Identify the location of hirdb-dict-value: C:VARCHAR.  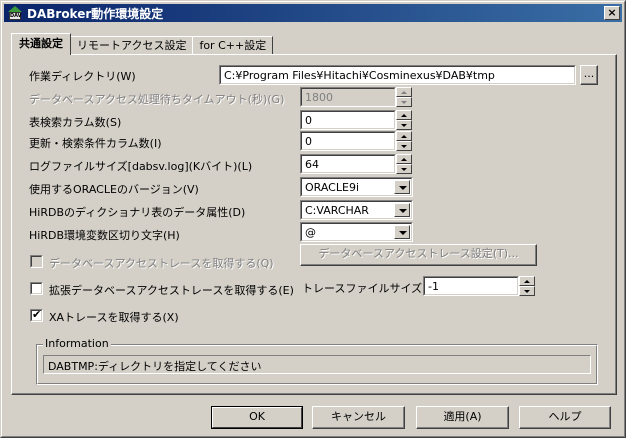
(337, 210).